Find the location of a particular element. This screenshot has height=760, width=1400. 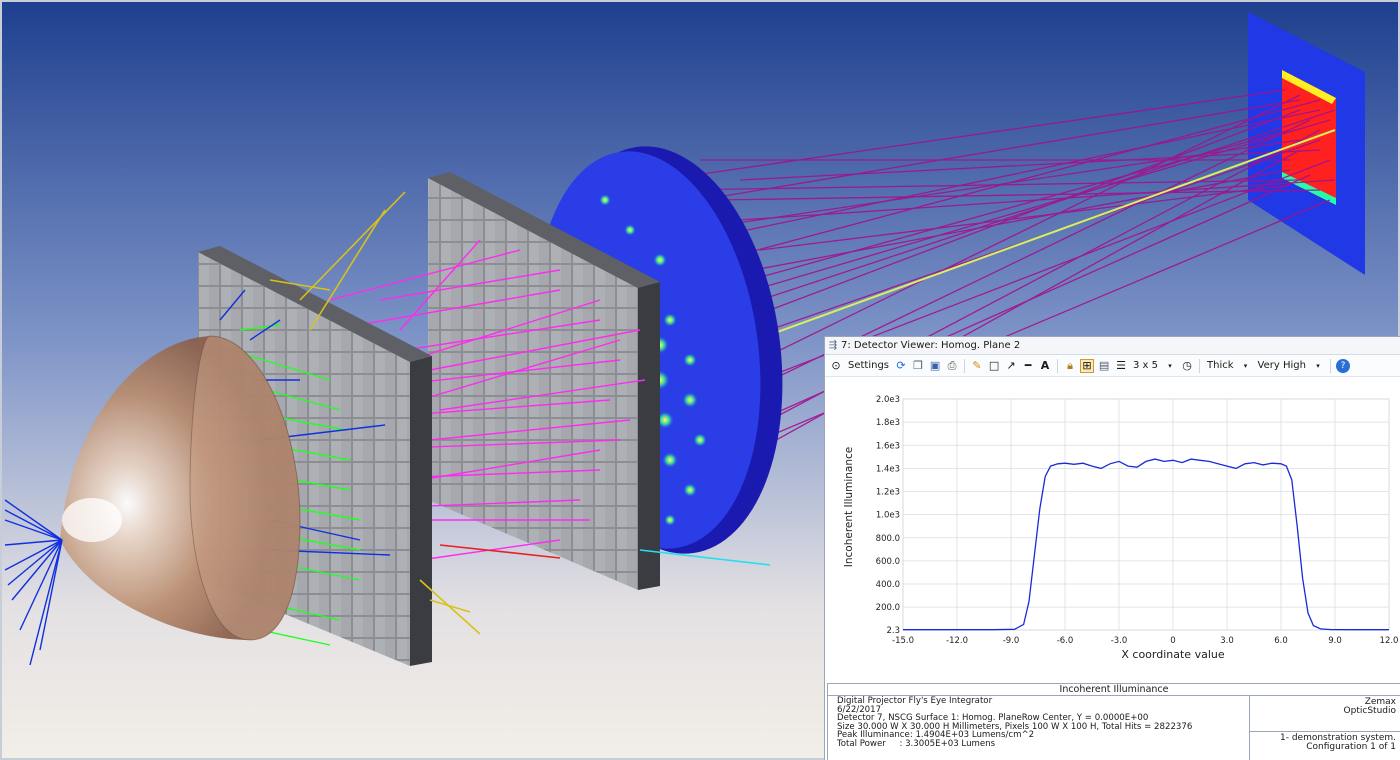

y-tick-label: 800.0 is located at coordinates (888, 539).